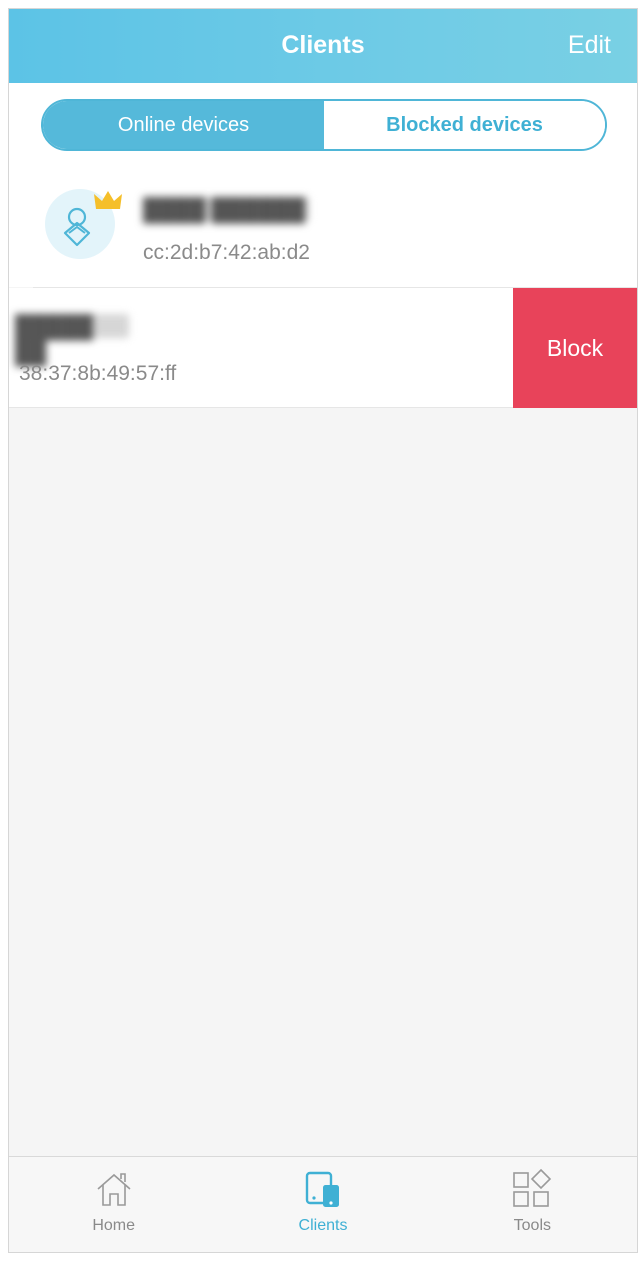 Image resolution: width=640 pixels, height=1262 pixels. I want to click on client-row: █████ ██ 38:37:8b:49:57:ff Block, so click(323, 348).